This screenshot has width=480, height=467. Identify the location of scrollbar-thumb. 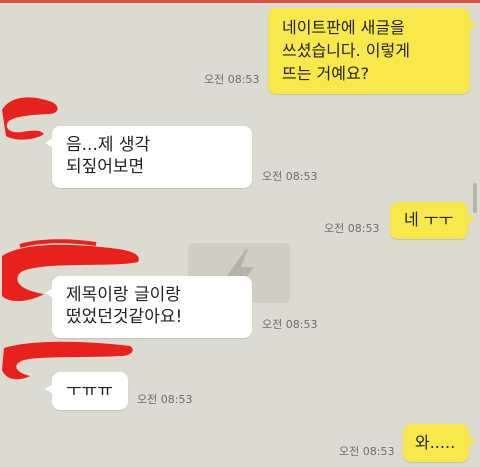
(475, 198).